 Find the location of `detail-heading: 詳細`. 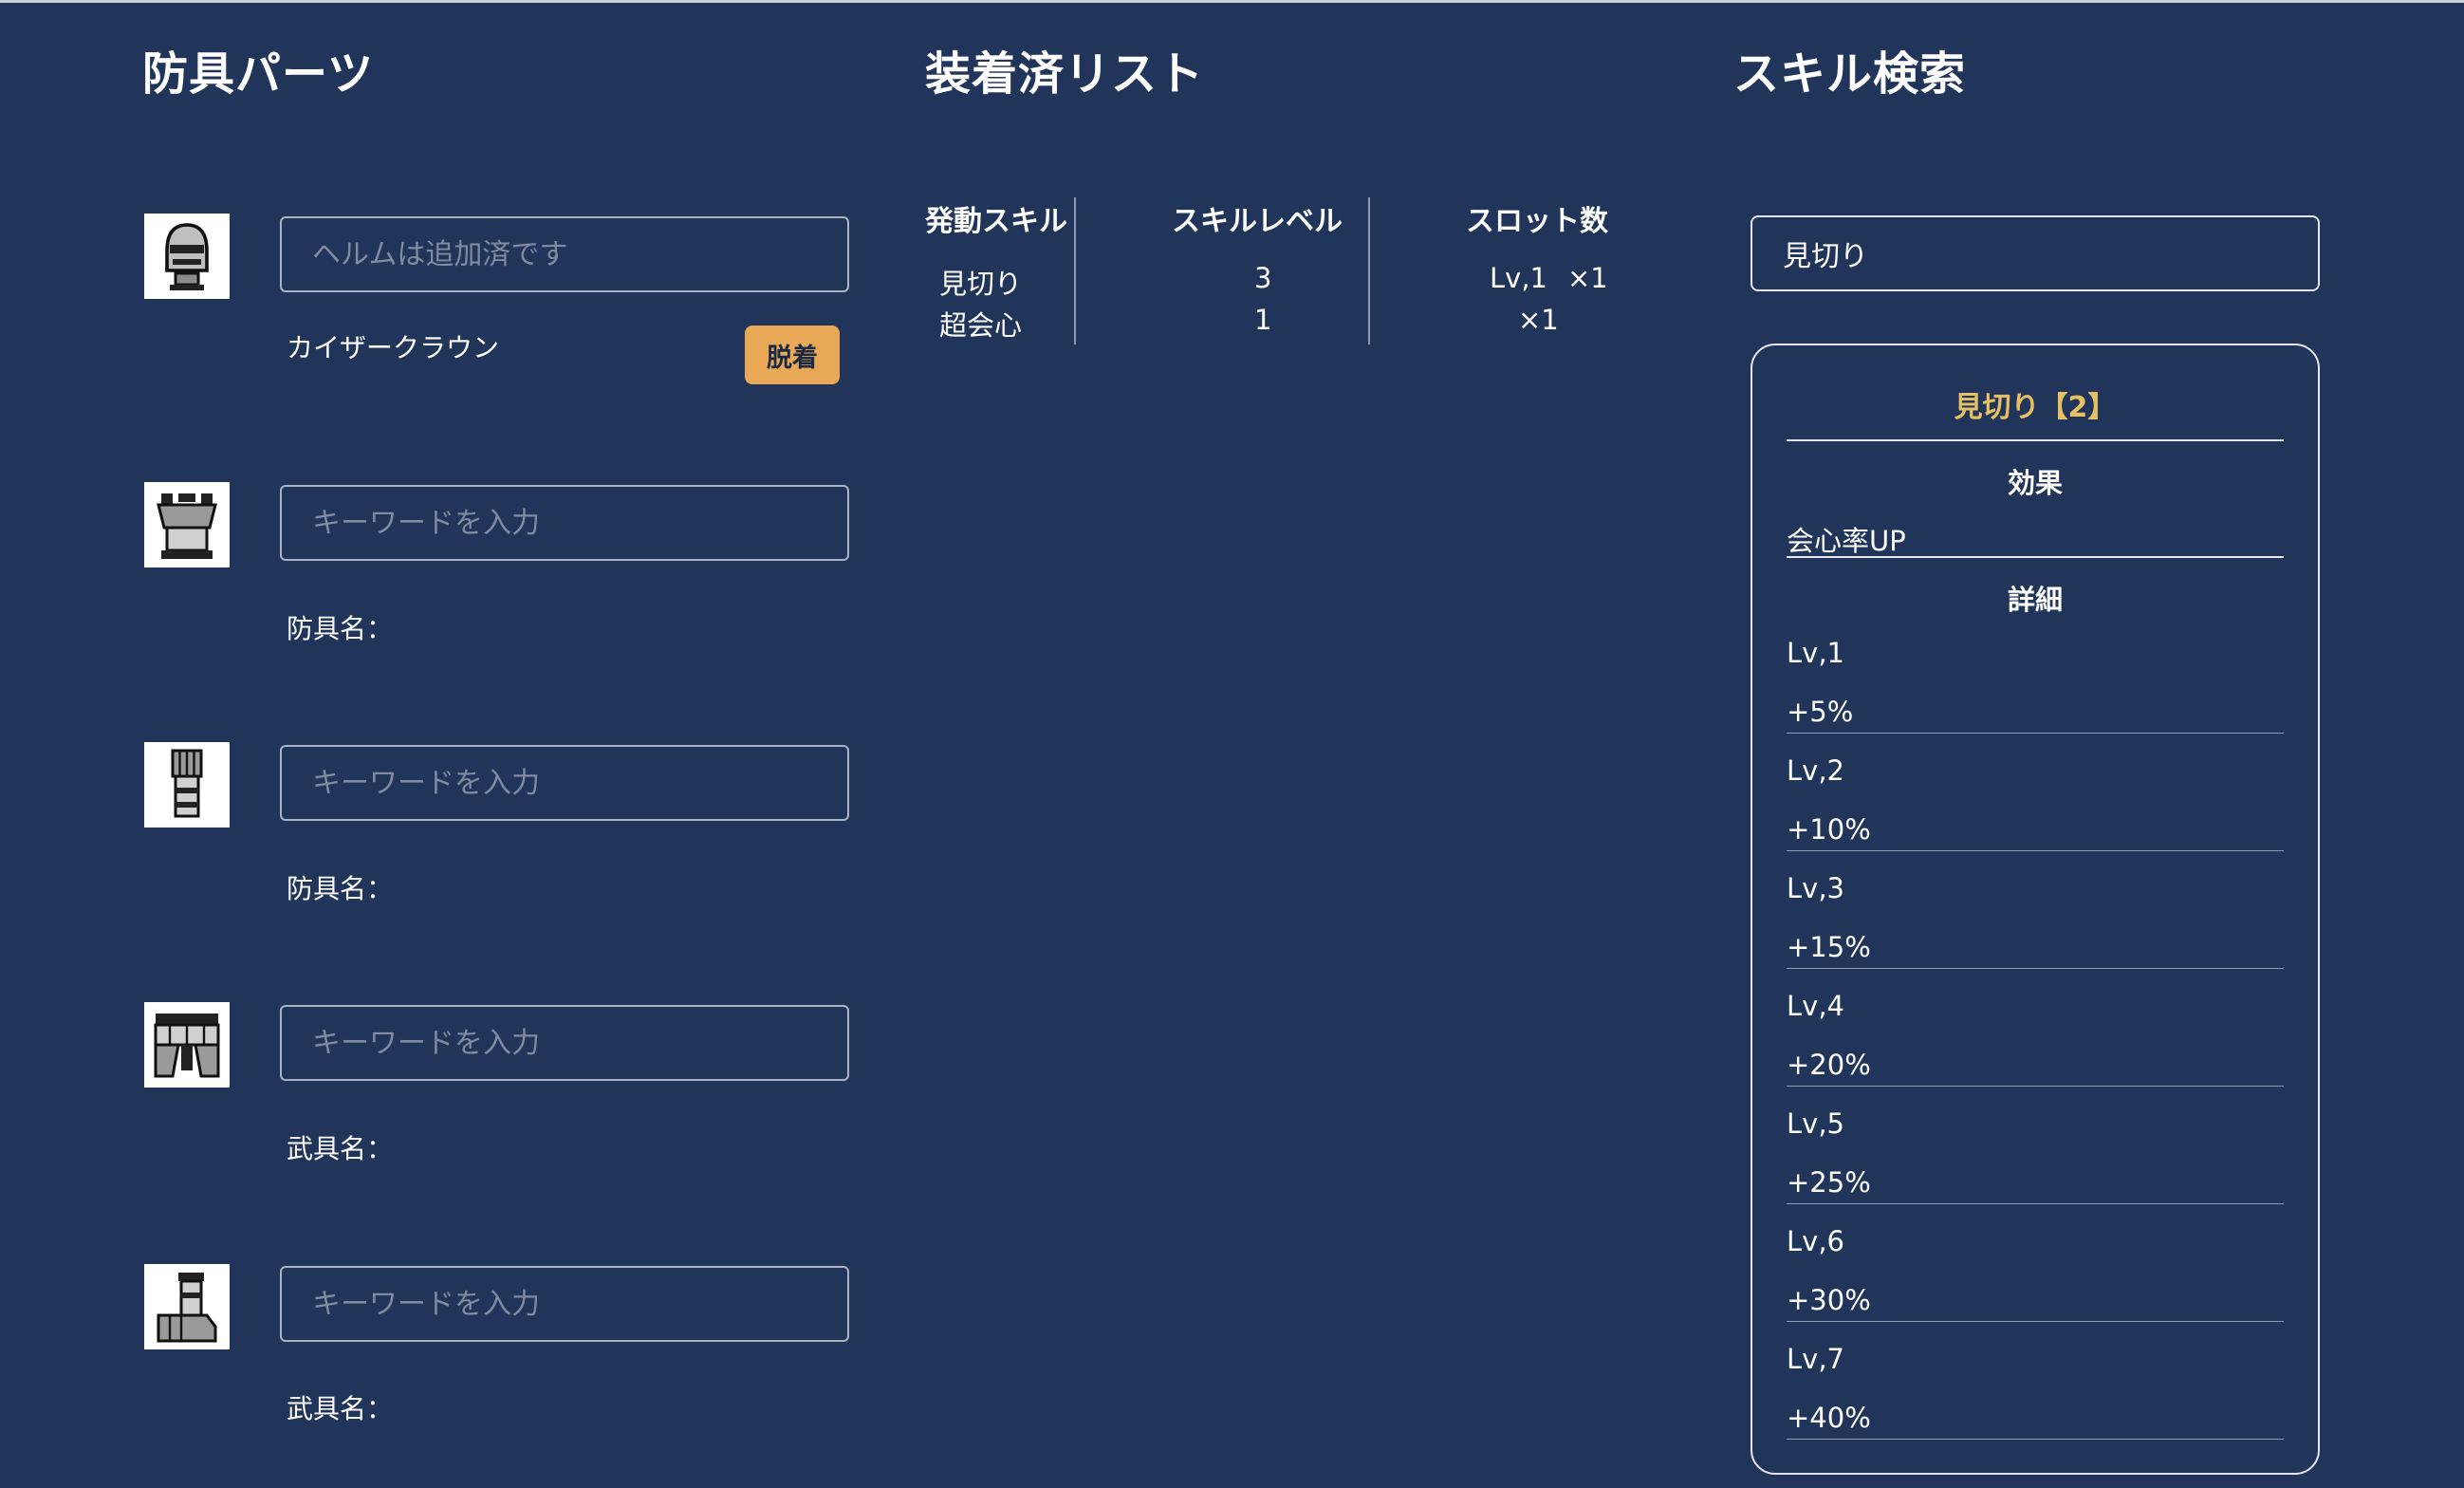

detail-heading: 詳細 is located at coordinates (2035, 600).